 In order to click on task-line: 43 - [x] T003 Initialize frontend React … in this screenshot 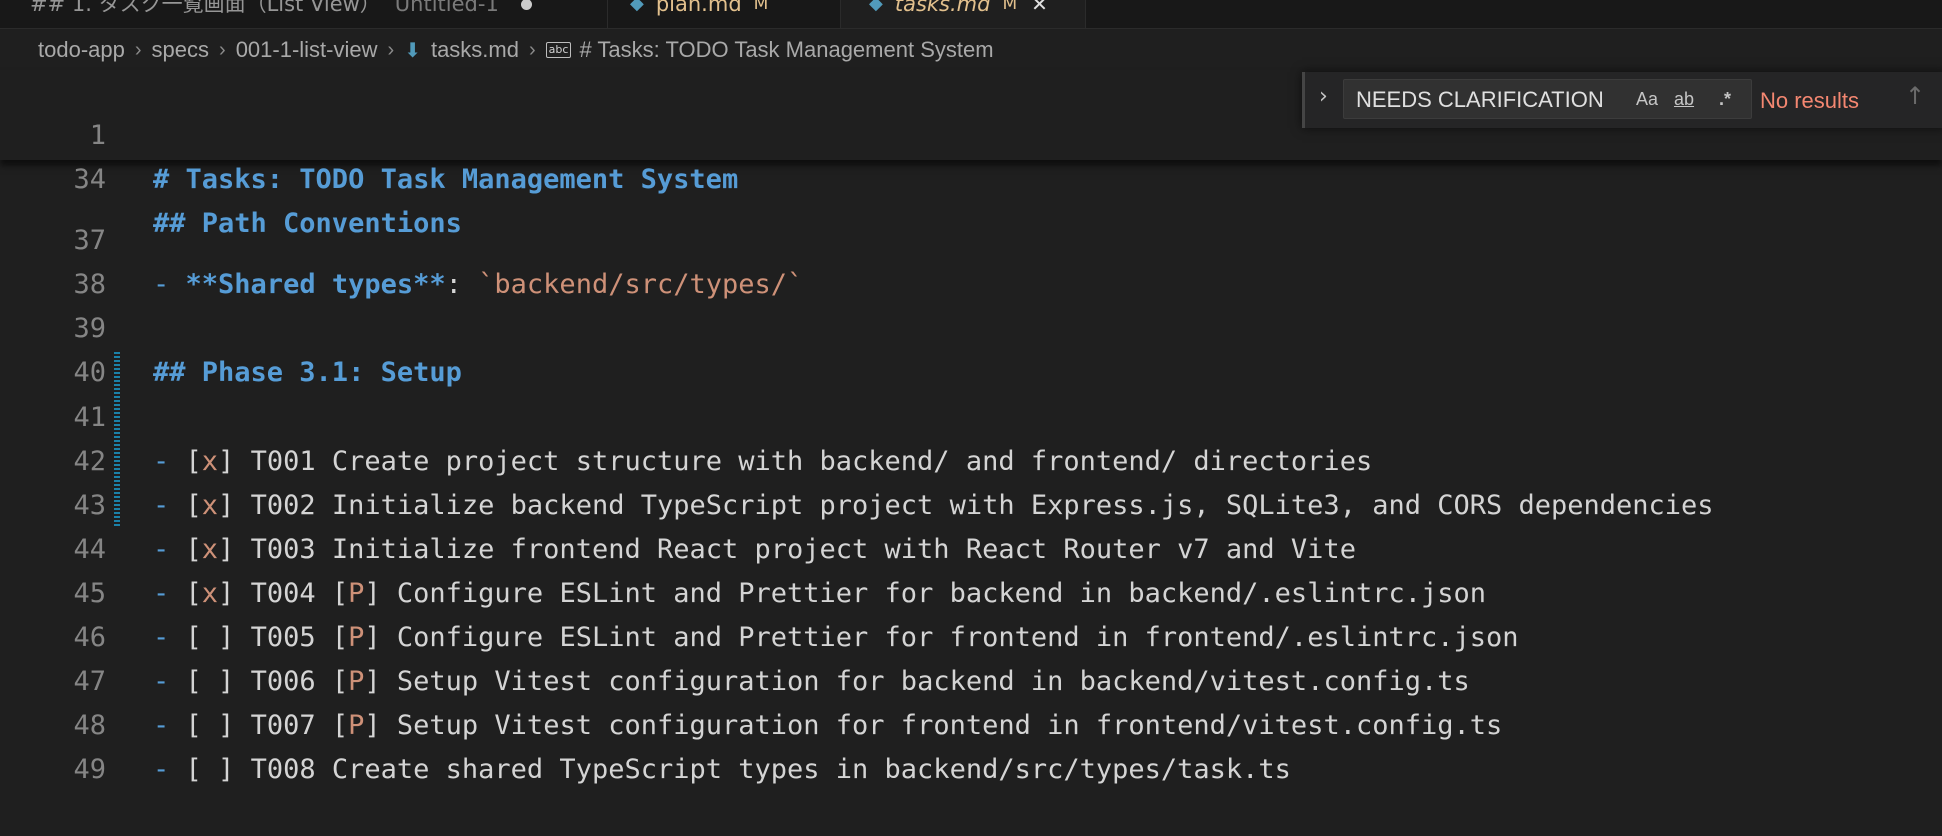, I will do `click(971, 502)`.